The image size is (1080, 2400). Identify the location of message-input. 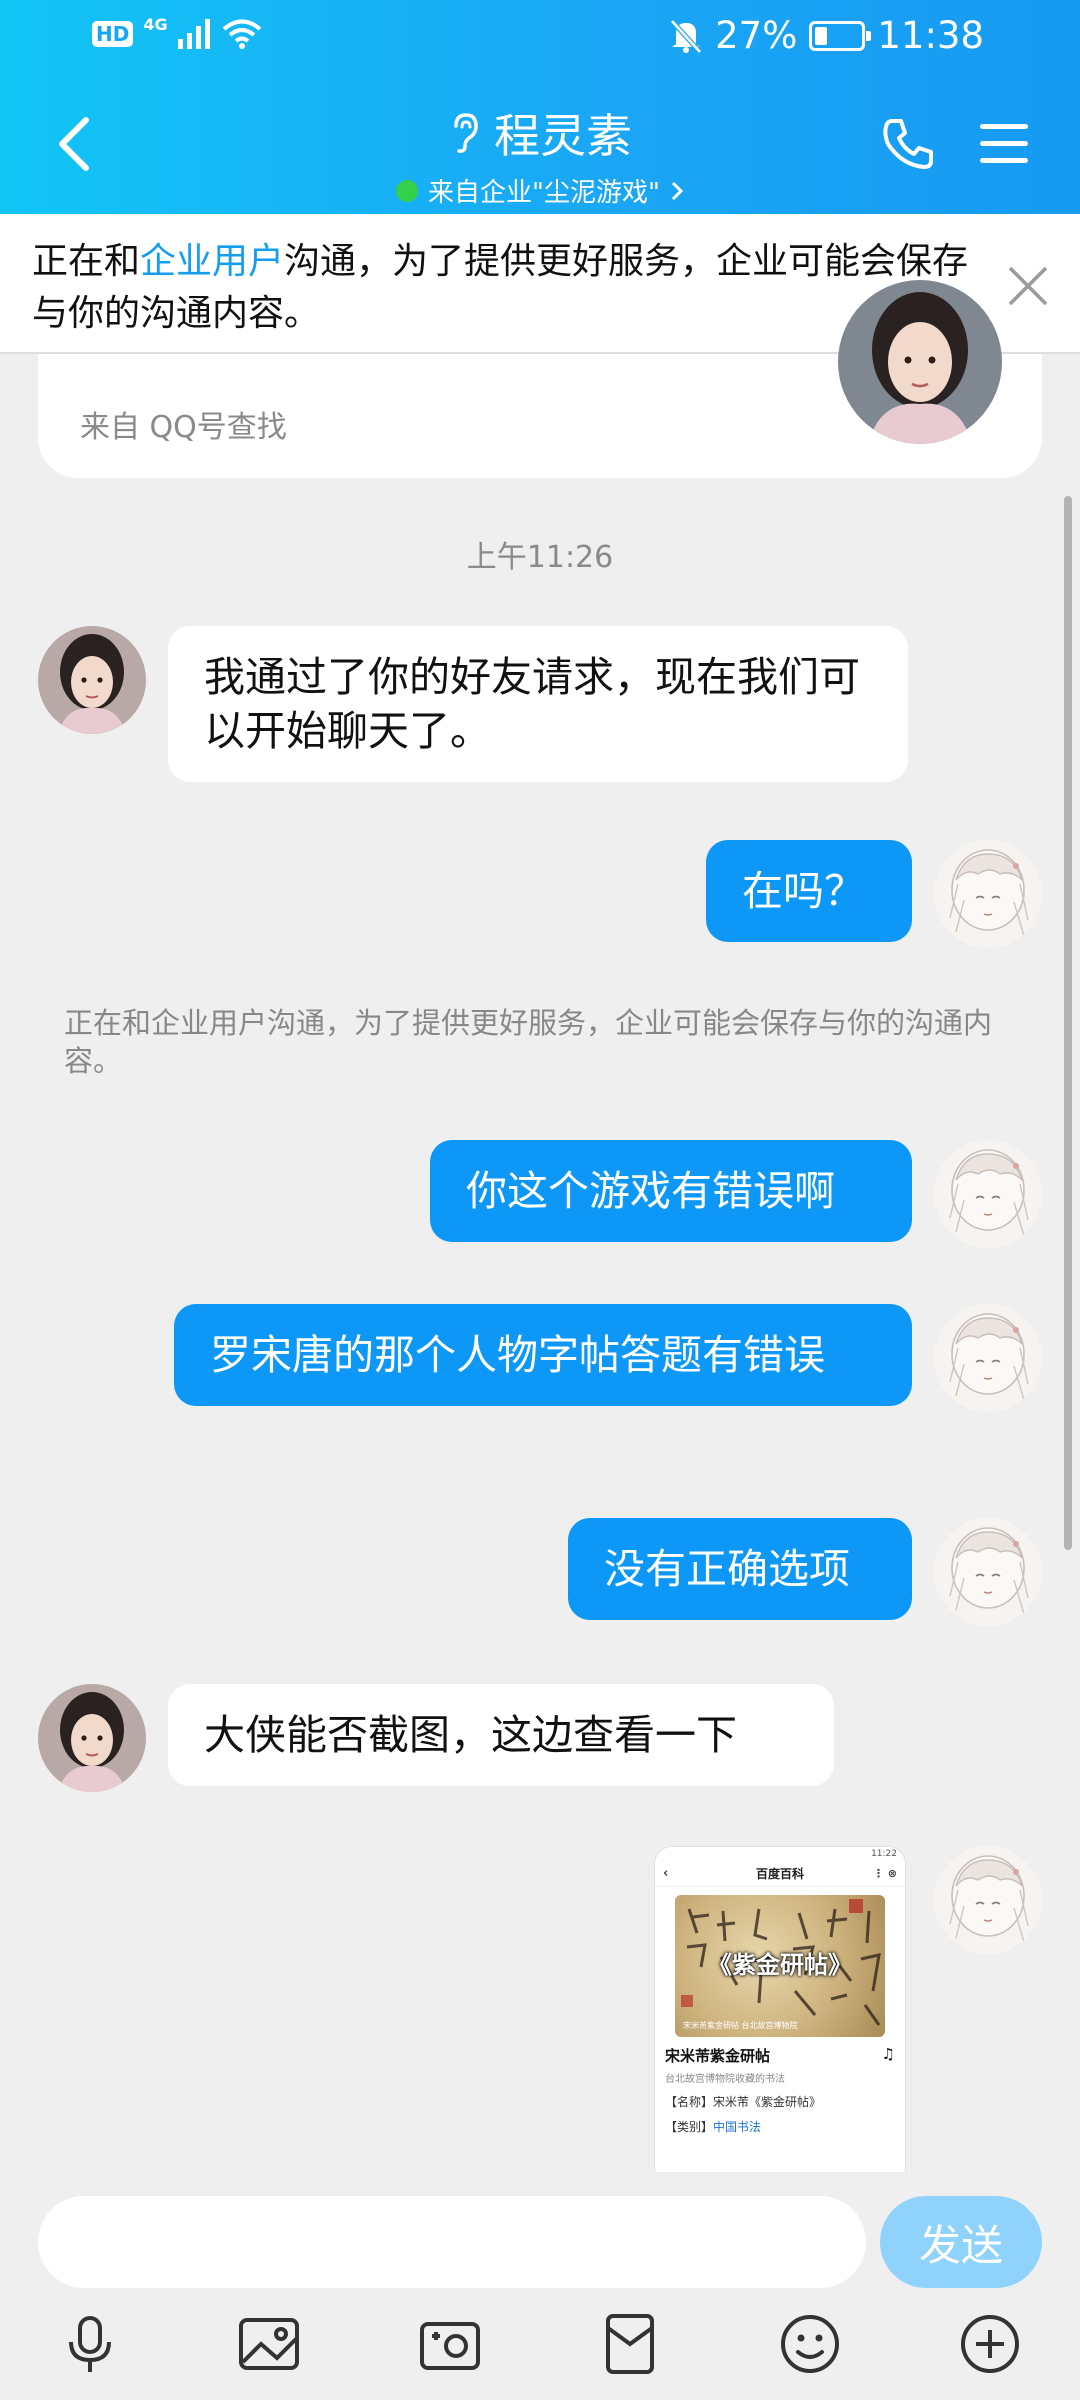
(452, 2242).